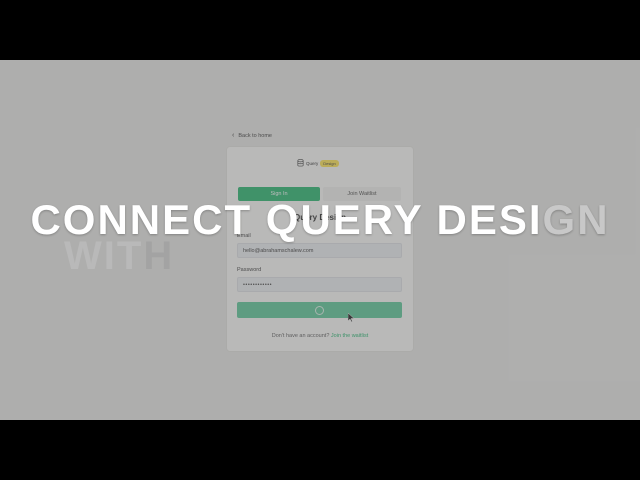 Image resolution: width=640 pixels, height=480 pixels. I want to click on subword-main: WIT, so click(104, 256).